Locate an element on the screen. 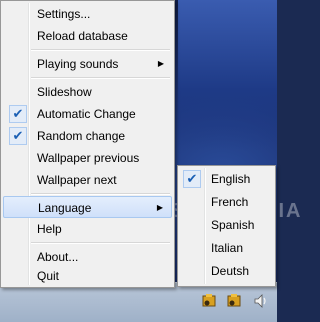 The width and height of the screenshot is (320, 322). menu-item-label: Automatic Change is located at coordinates (86, 114).